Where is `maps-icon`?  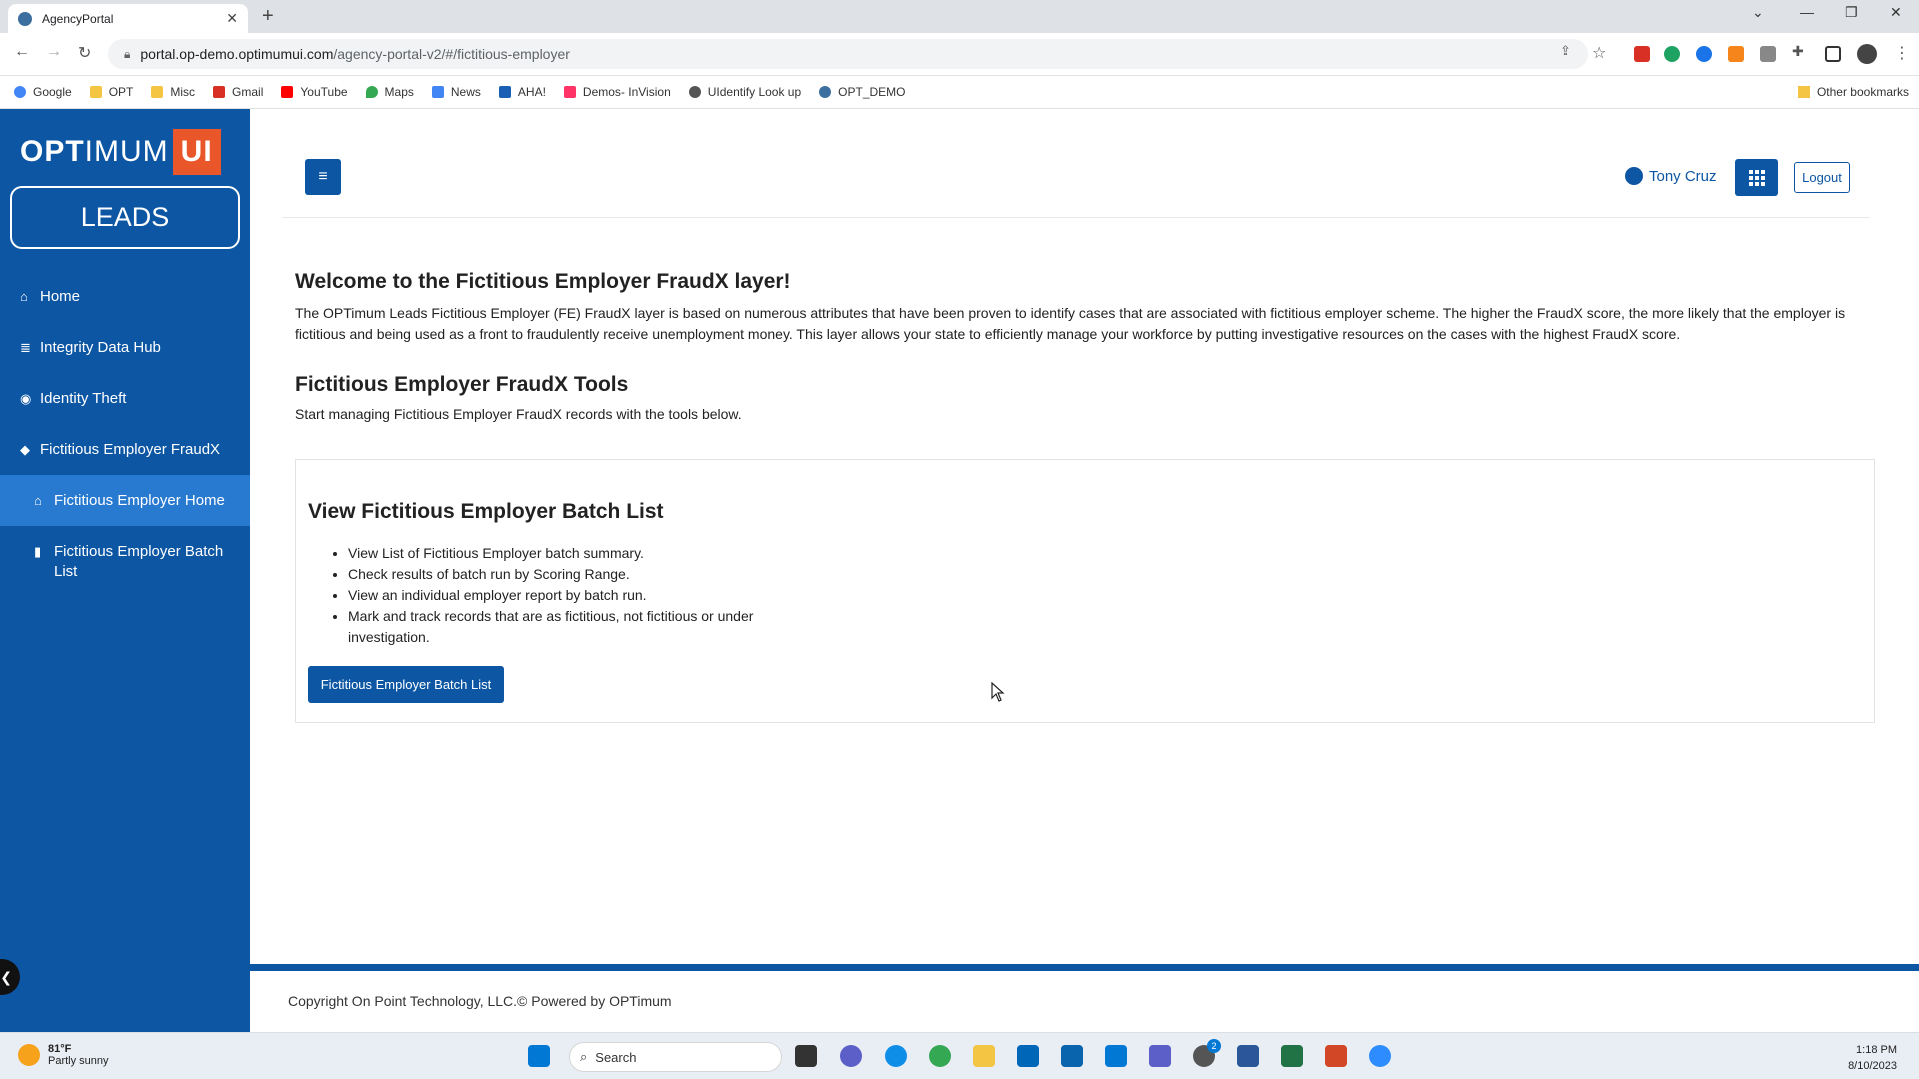
maps-icon is located at coordinates (371, 92).